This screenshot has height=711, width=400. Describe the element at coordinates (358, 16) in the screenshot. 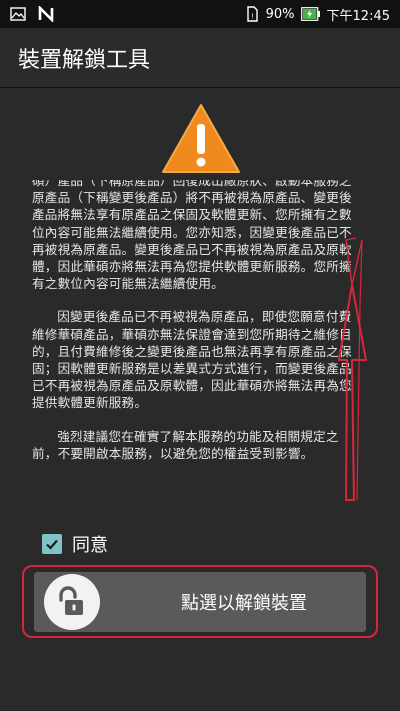

I see `status-time: 下午12:45` at that location.